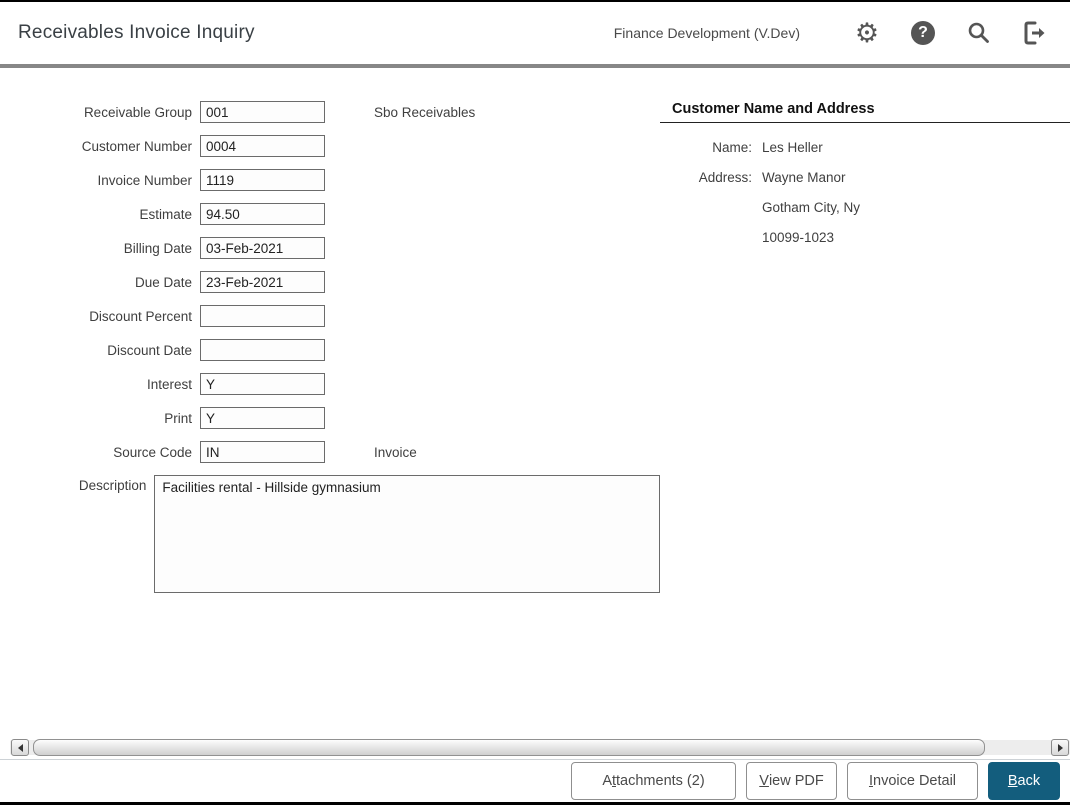 The image size is (1070, 805). I want to click on estimate-label: Estimate, so click(165, 214).